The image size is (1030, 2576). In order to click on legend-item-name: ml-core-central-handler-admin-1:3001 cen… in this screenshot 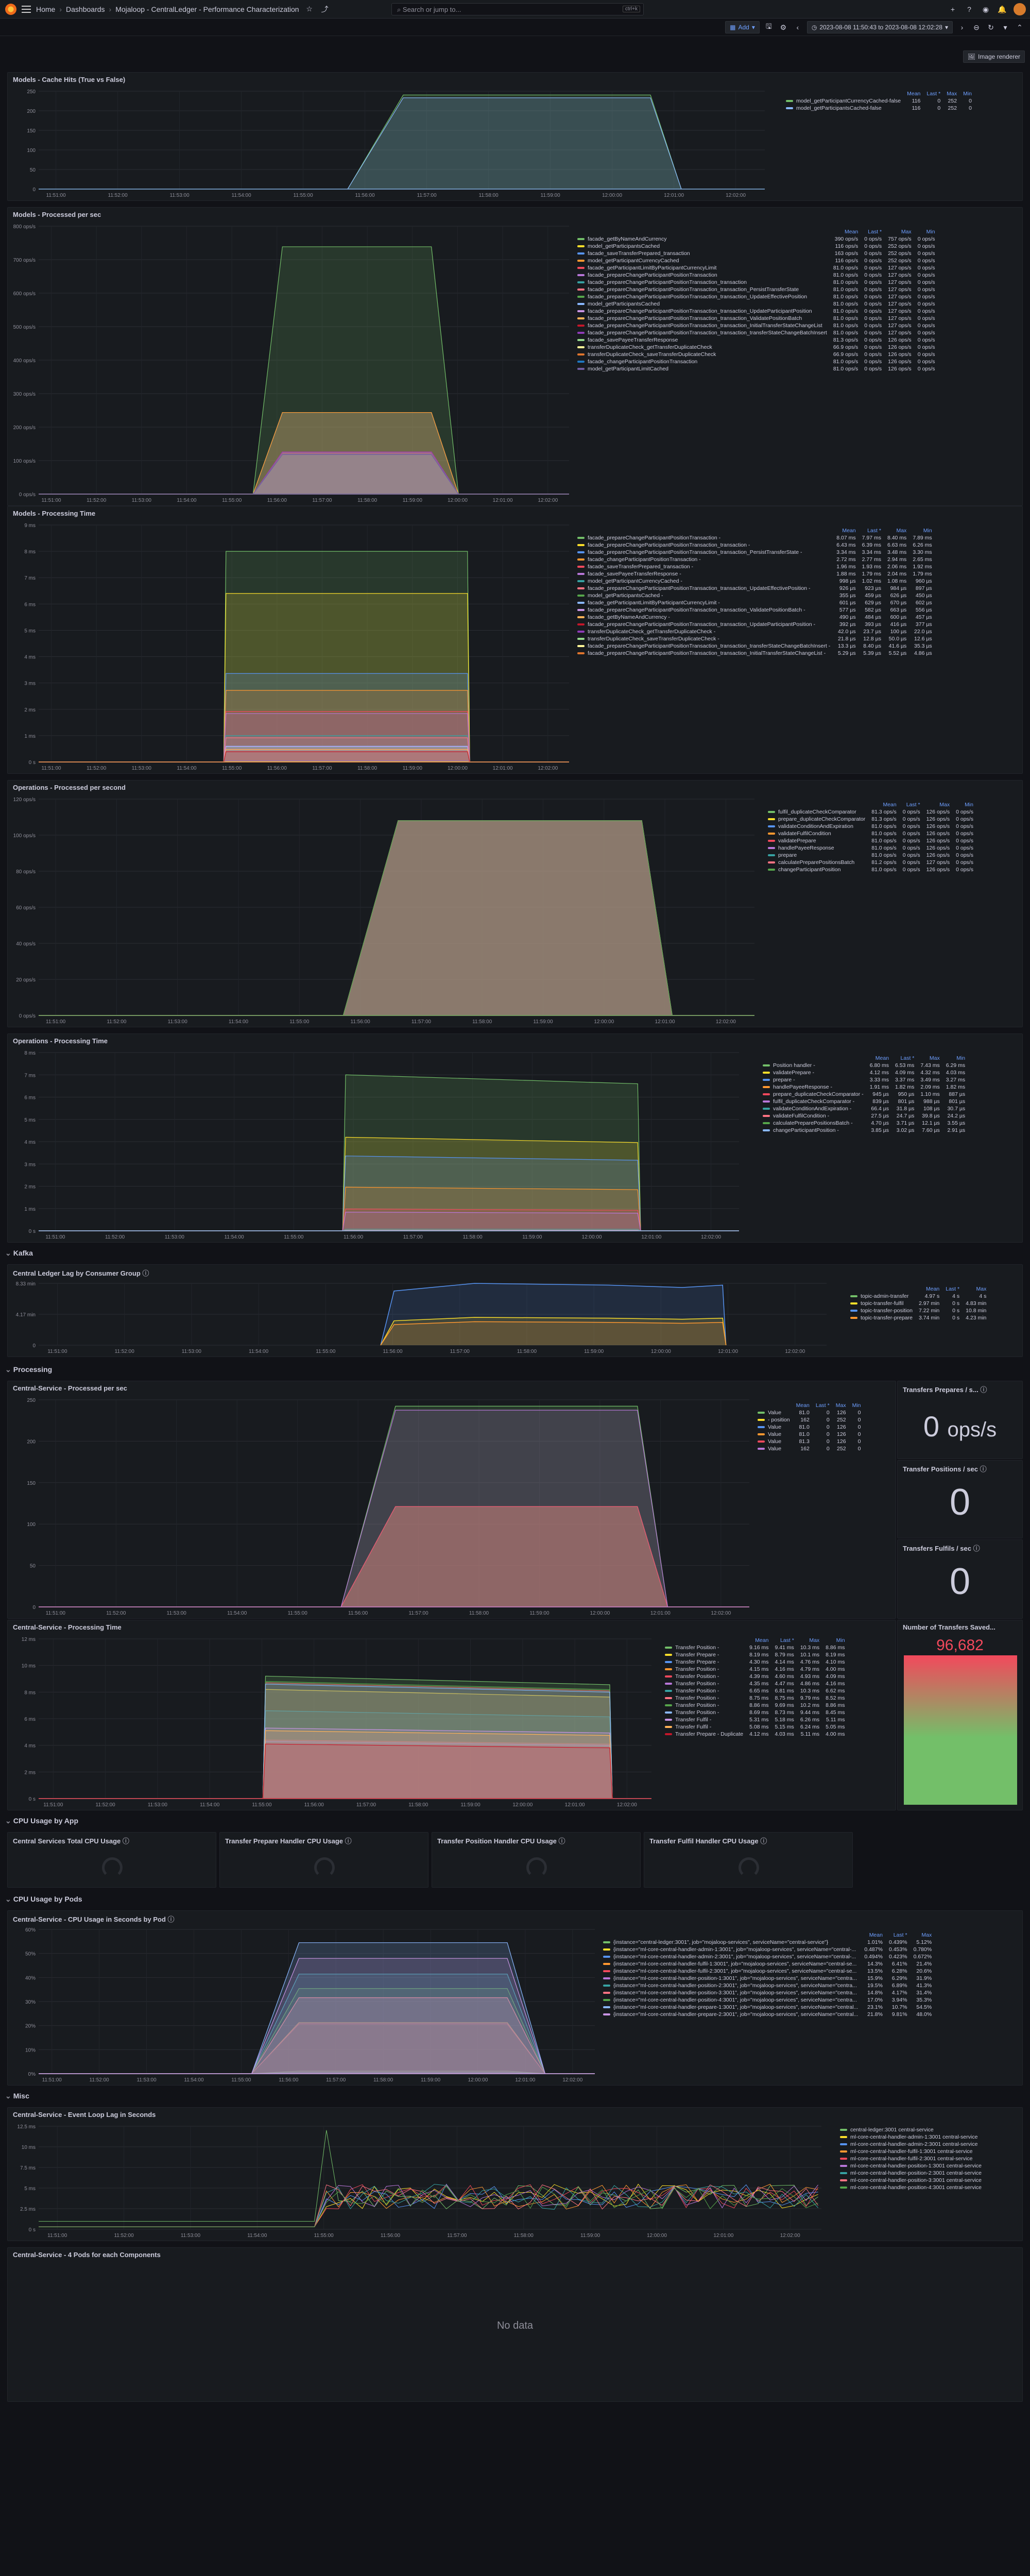, I will do `click(911, 2137)`.